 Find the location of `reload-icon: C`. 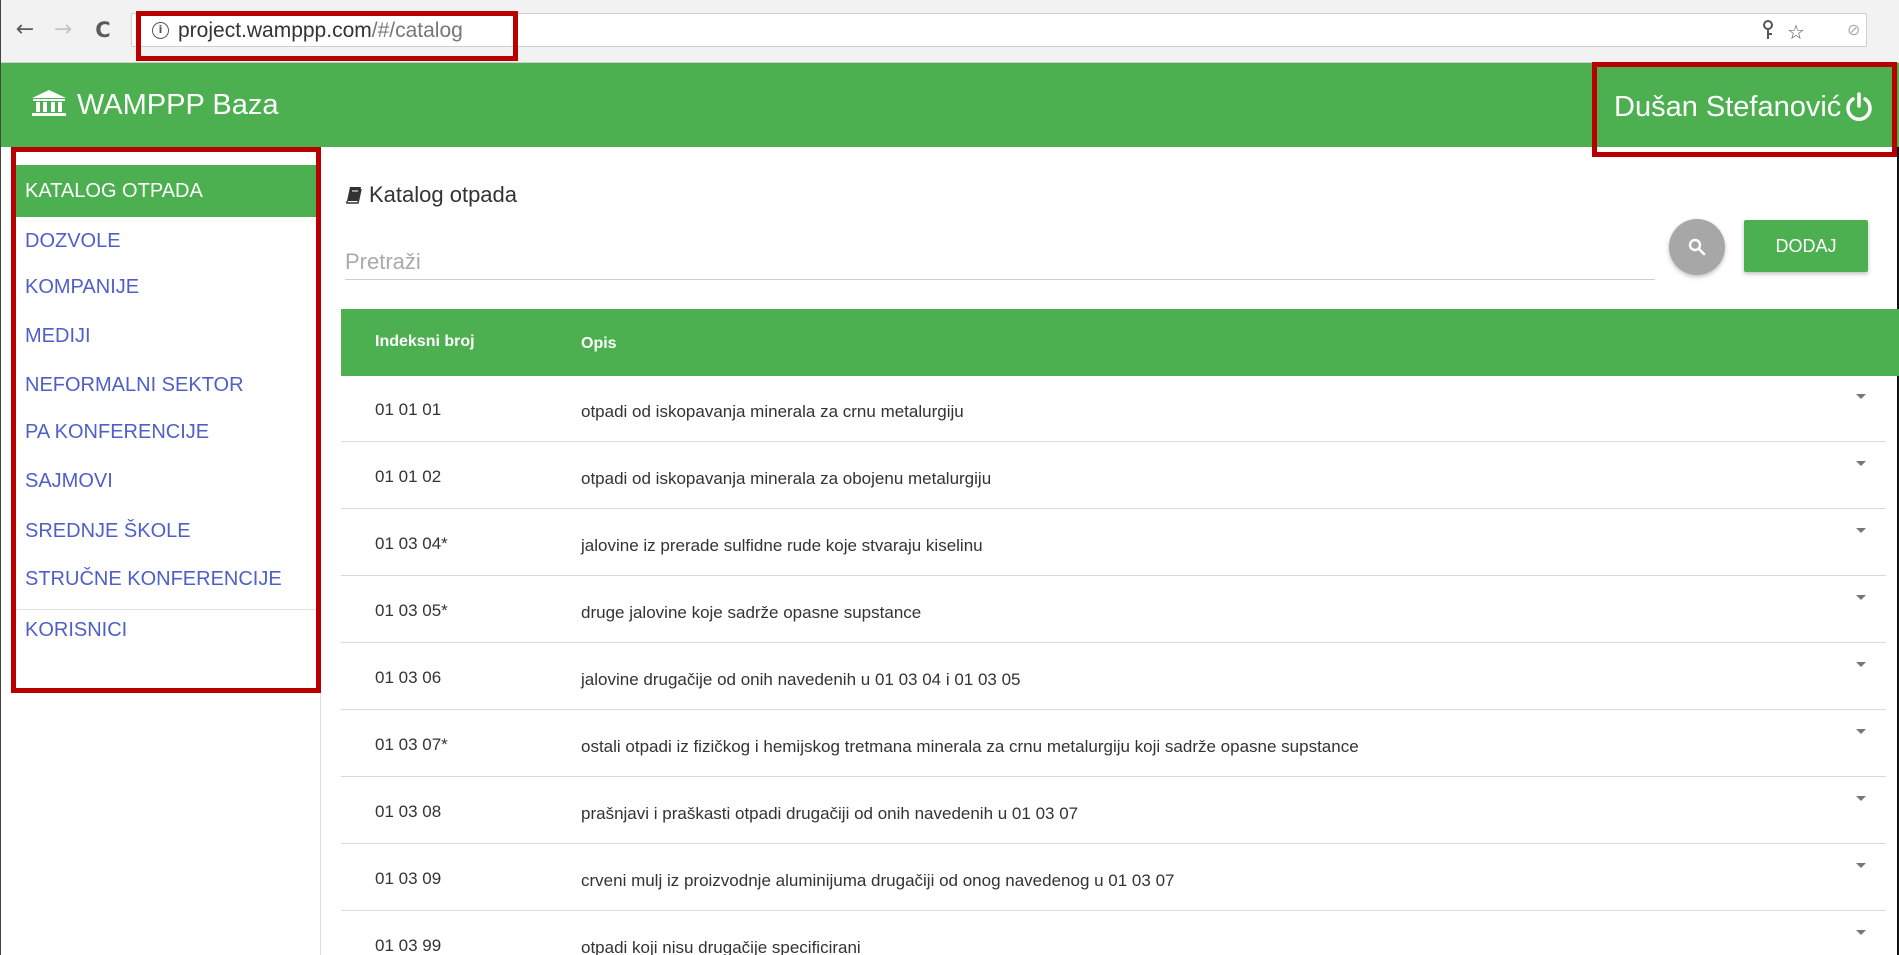

reload-icon: C is located at coordinates (103, 30).